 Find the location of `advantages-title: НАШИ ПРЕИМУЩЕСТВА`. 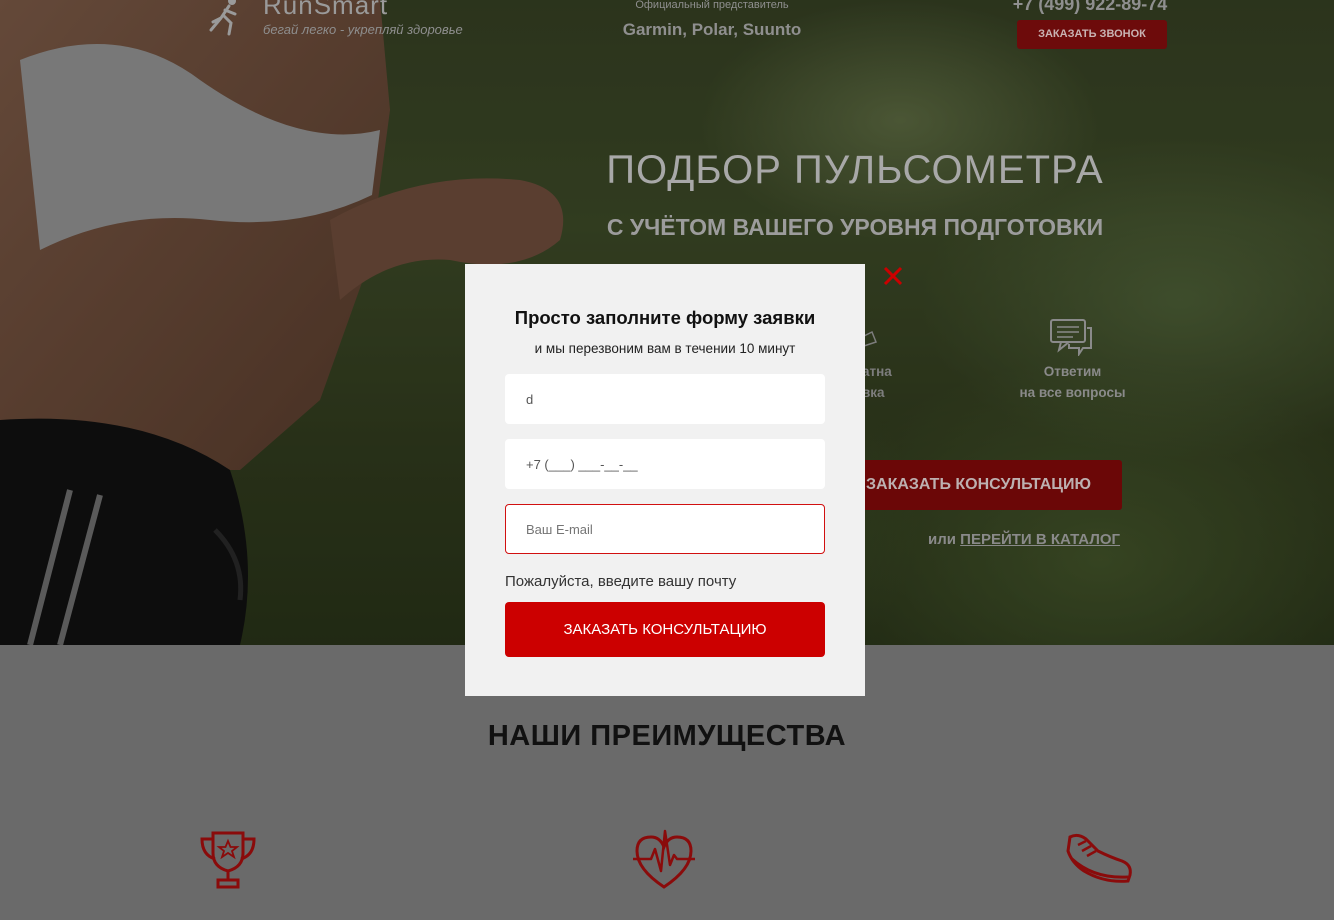

advantages-title: НАШИ ПРЕИМУЩЕСТВА is located at coordinates (667, 736).